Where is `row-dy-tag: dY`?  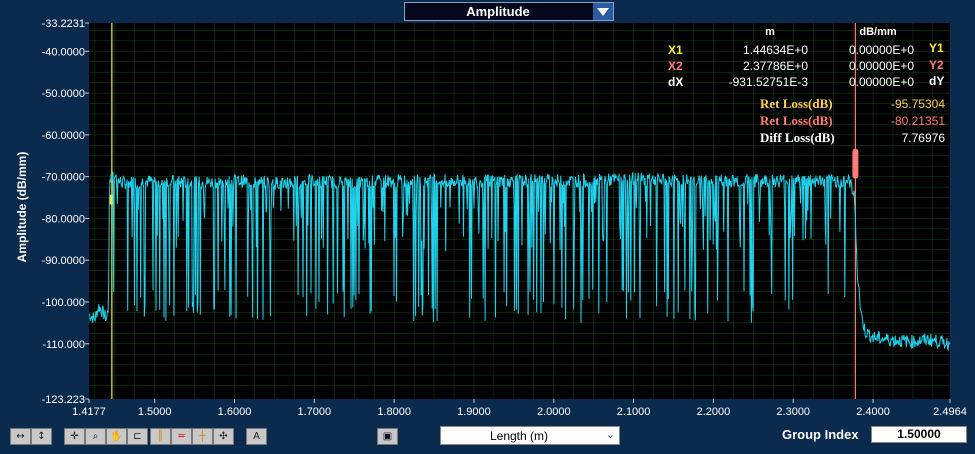
row-dy-tag: dY is located at coordinates (936, 81).